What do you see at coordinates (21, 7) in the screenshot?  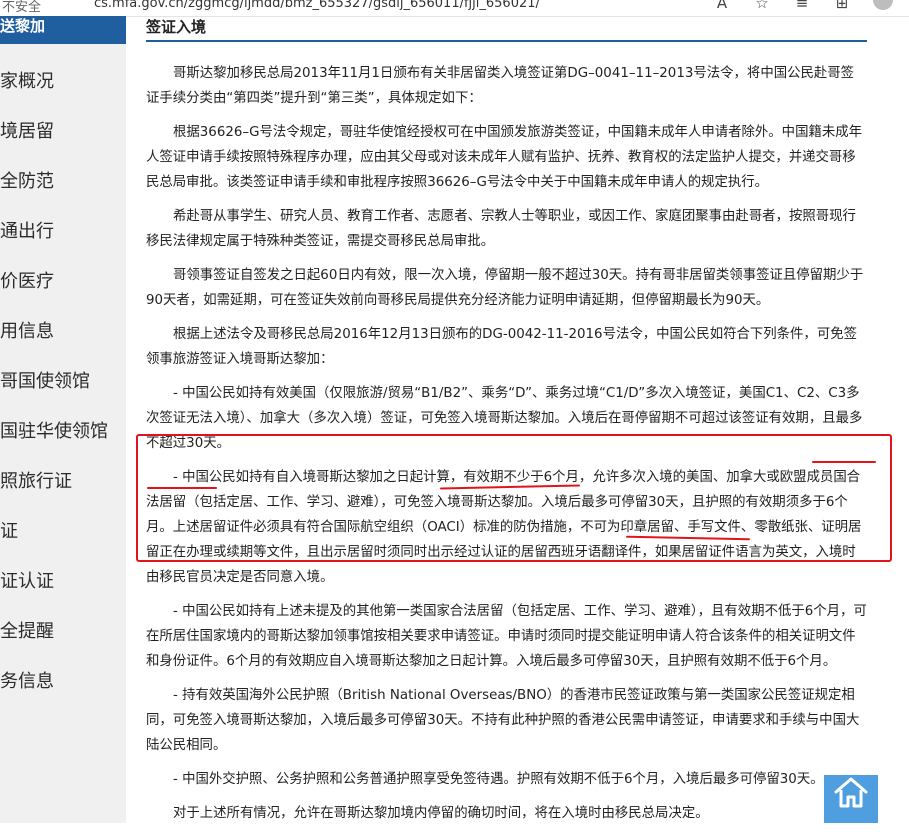 I see `security-warning: 不安全` at bounding box center [21, 7].